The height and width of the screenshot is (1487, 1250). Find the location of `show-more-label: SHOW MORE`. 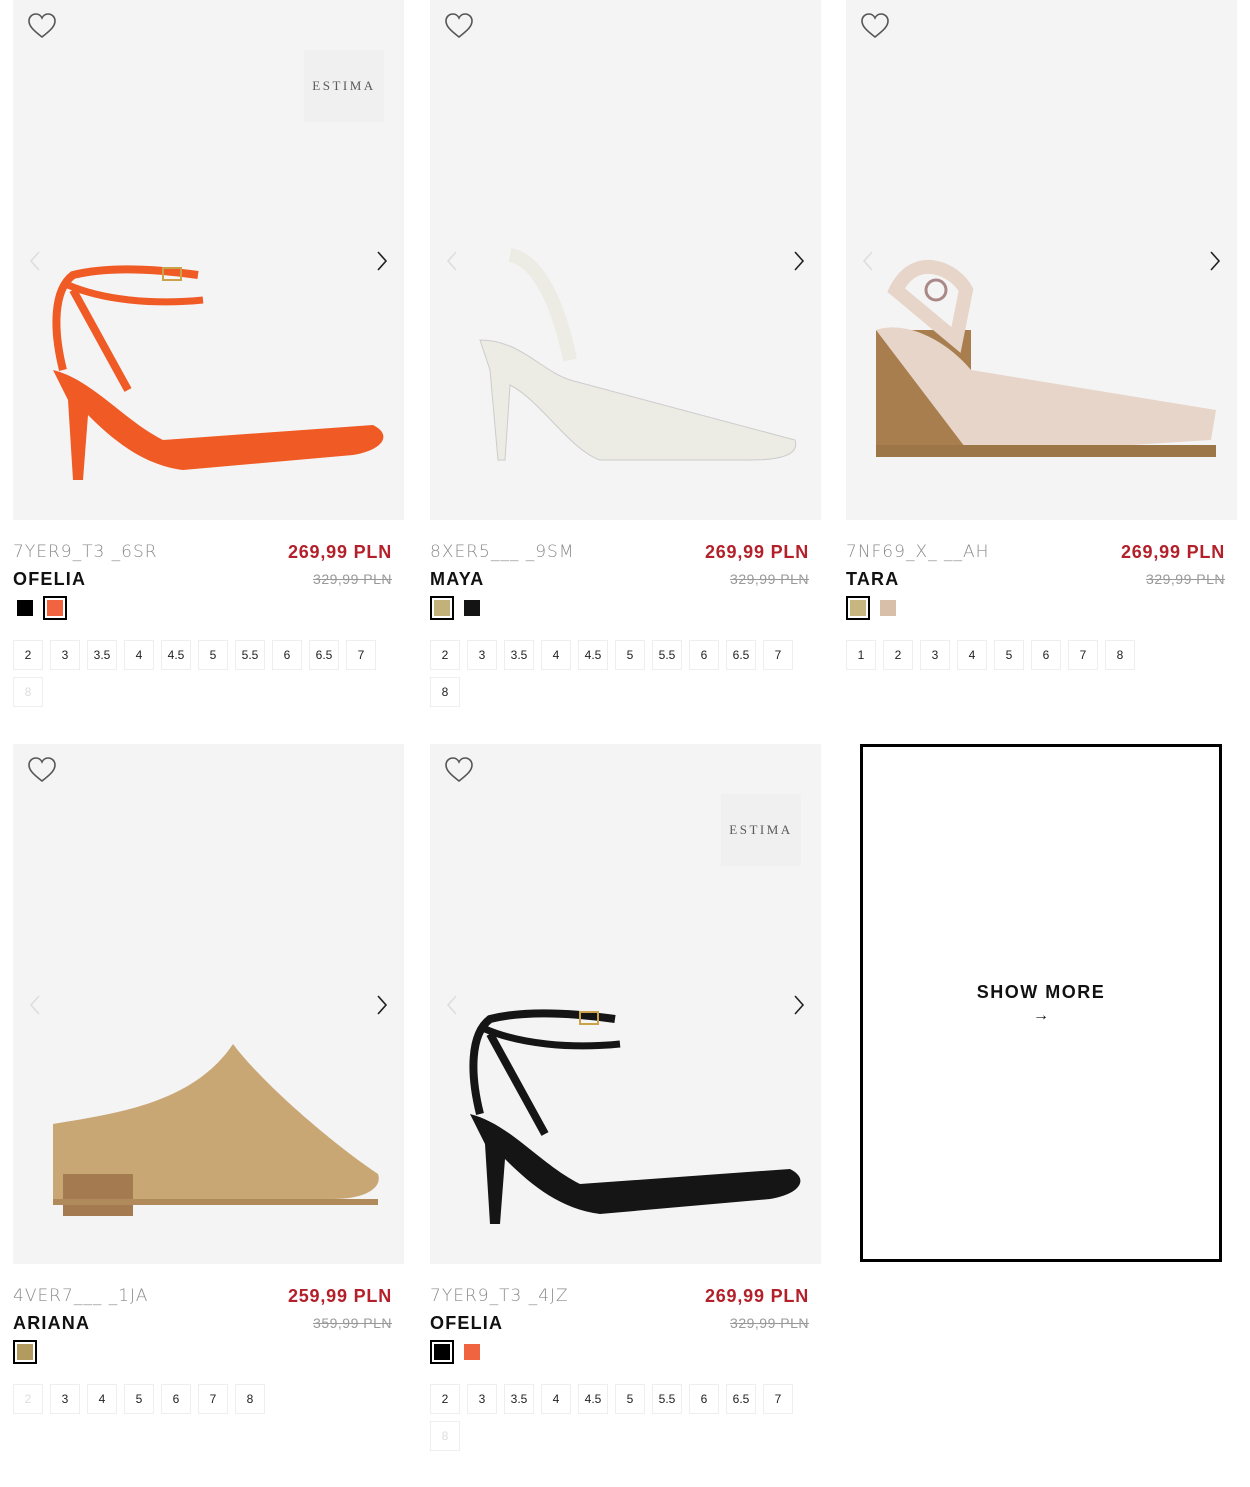

show-more-label: SHOW MORE is located at coordinates (1041, 991).